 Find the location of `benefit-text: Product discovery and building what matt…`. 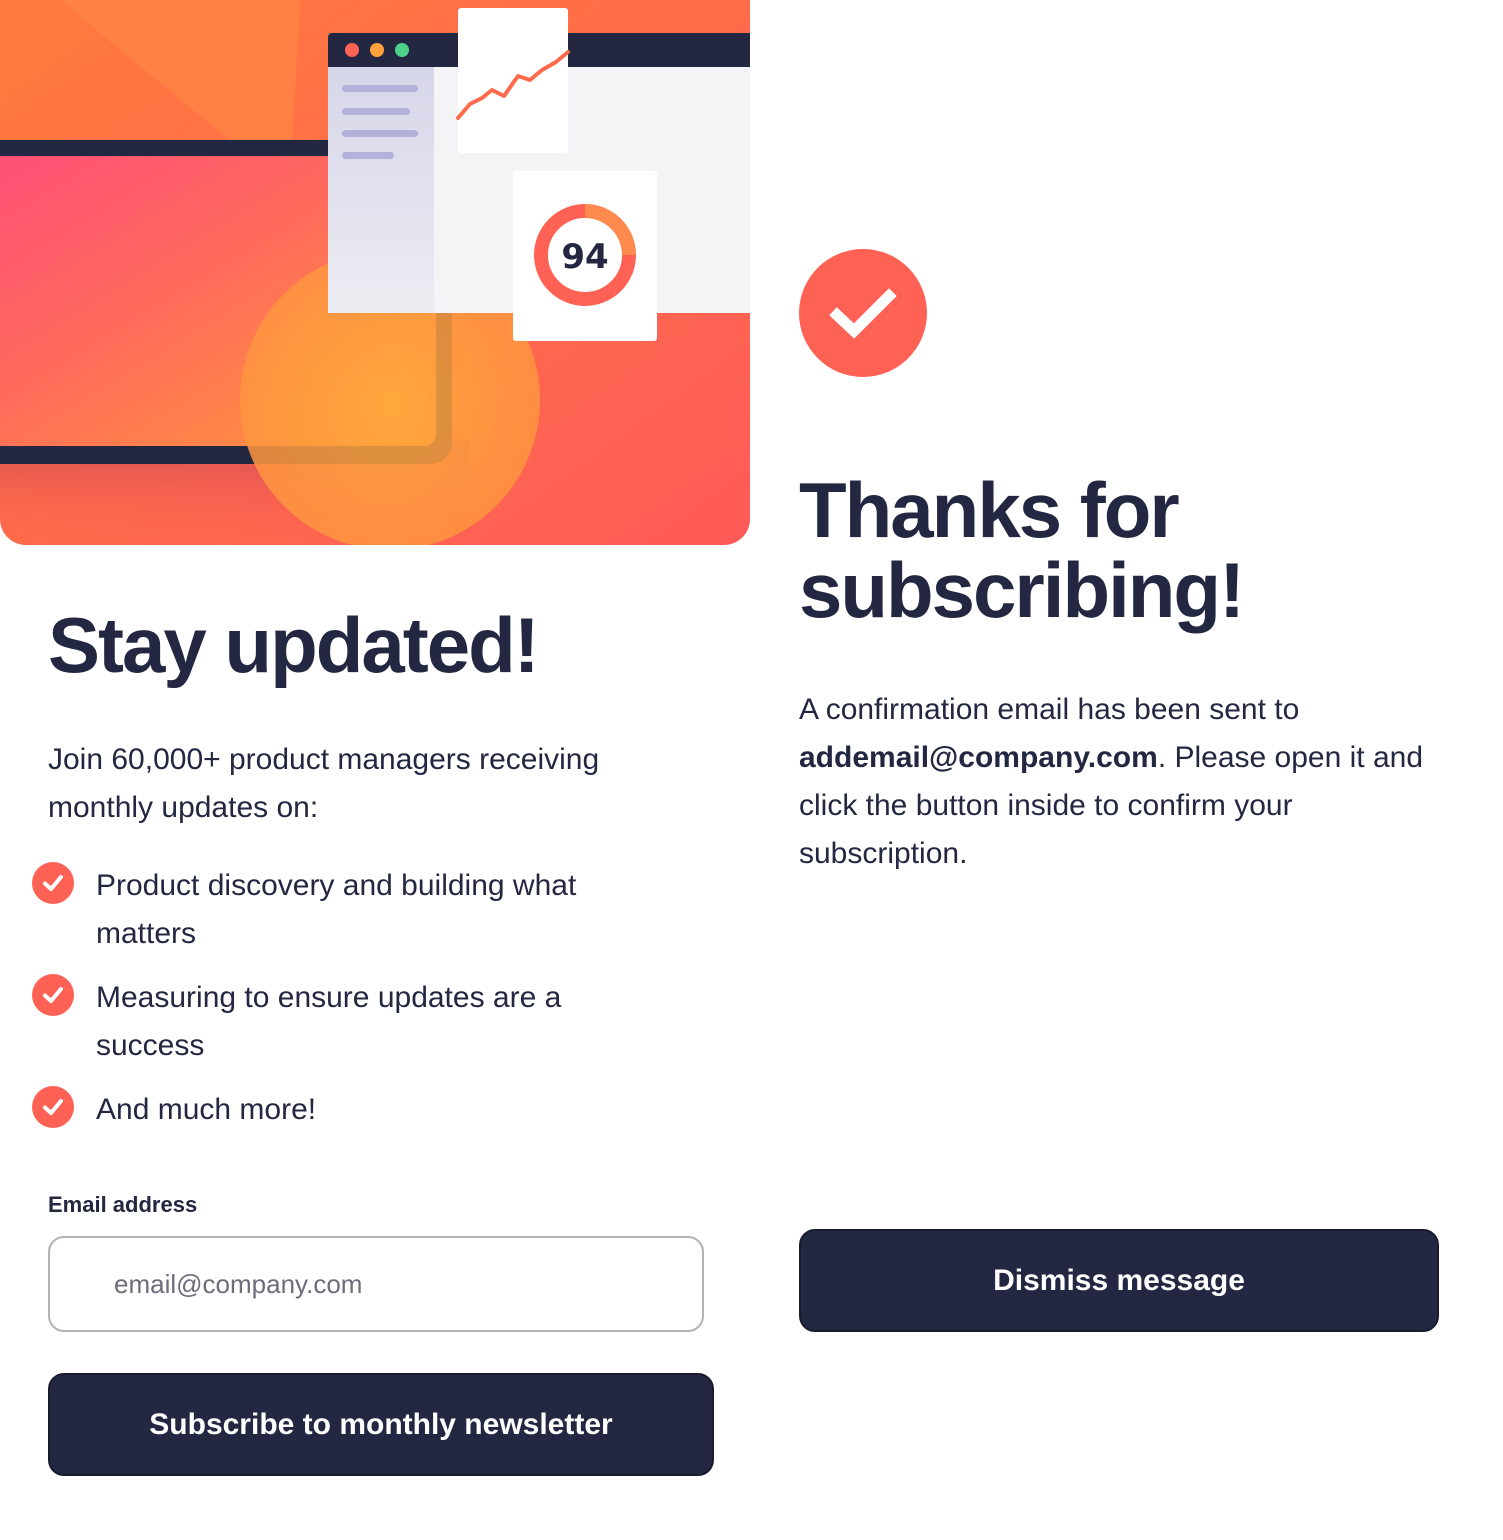

benefit-text: Product discovery and building what matt… is located at coordinates (336, 909).